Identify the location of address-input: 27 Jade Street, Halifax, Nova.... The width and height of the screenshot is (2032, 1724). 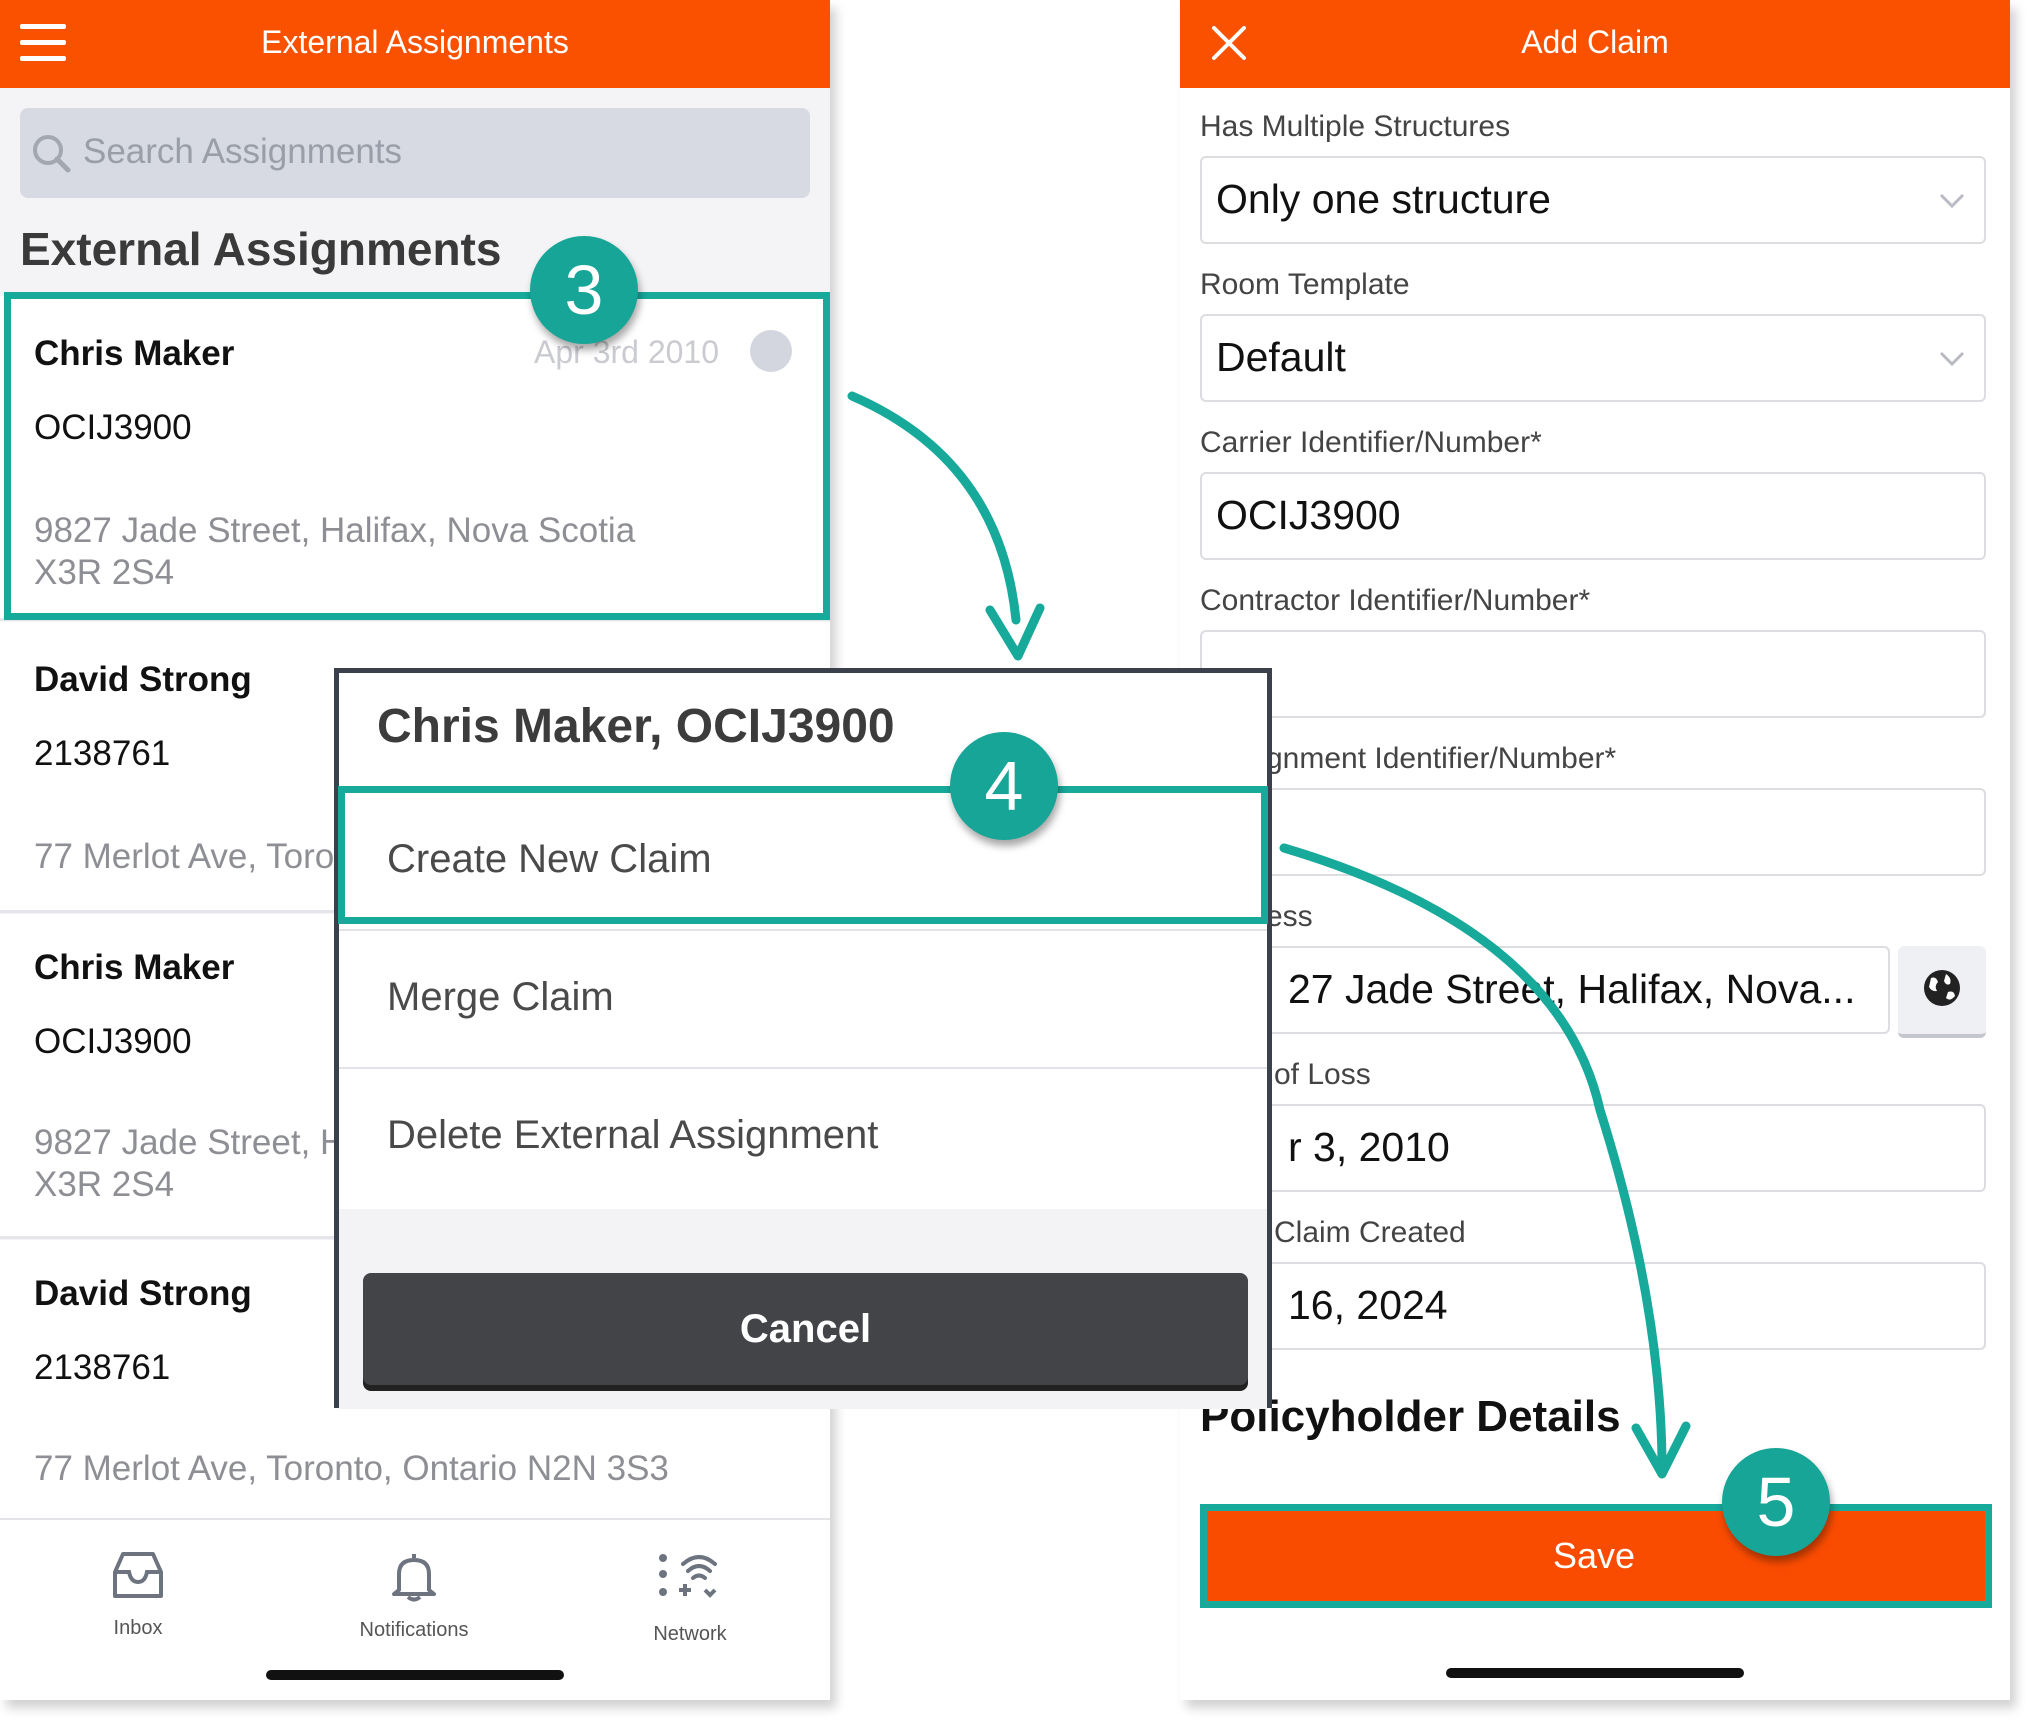
(1545, 990).